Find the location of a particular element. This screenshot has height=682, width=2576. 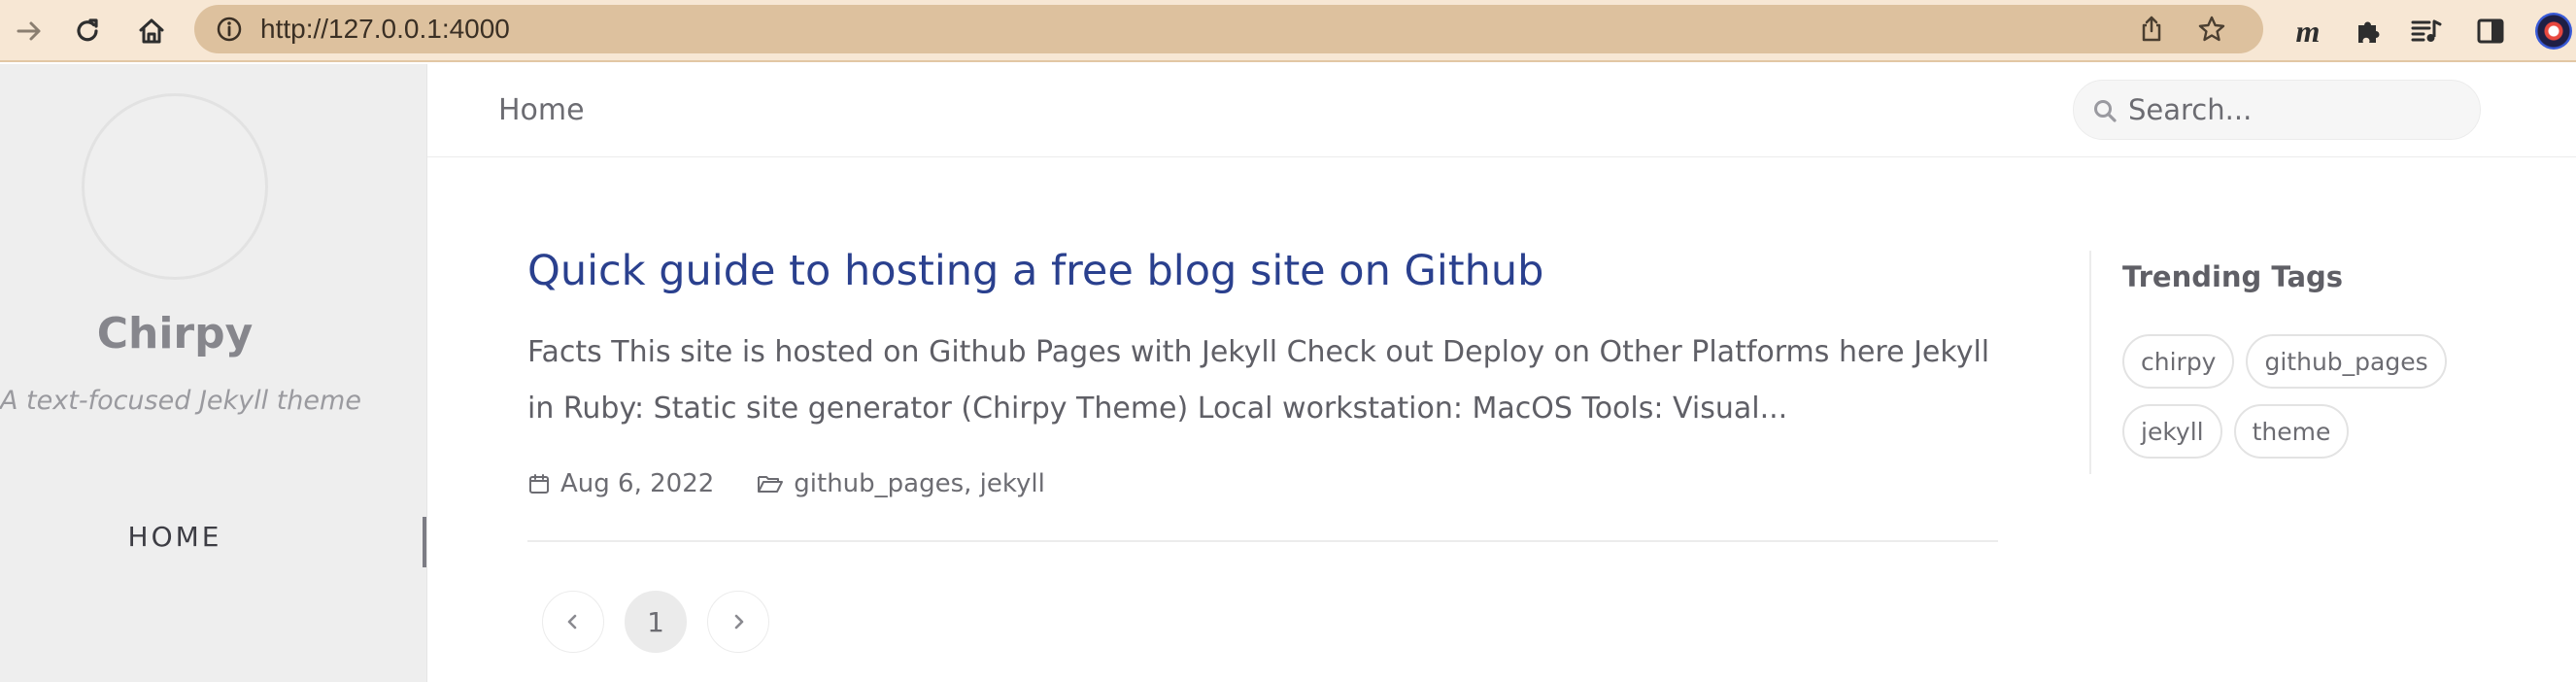

search-box is located at coordinates (2277, 110).